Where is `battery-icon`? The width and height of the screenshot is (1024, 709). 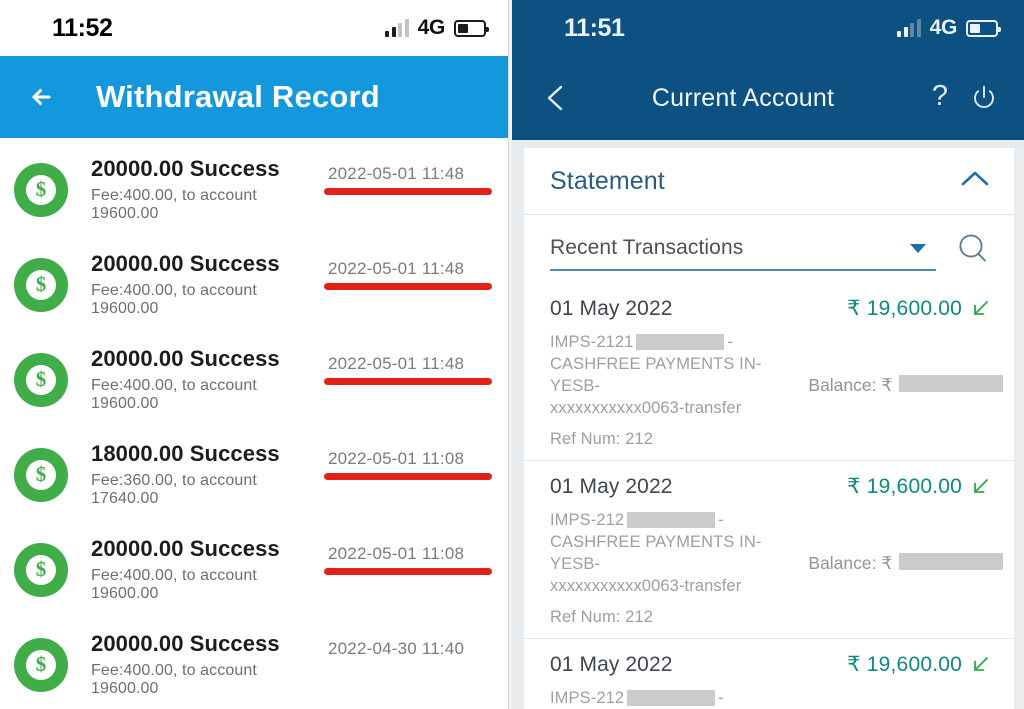 battery-icon is located at coordinates (983, 28).